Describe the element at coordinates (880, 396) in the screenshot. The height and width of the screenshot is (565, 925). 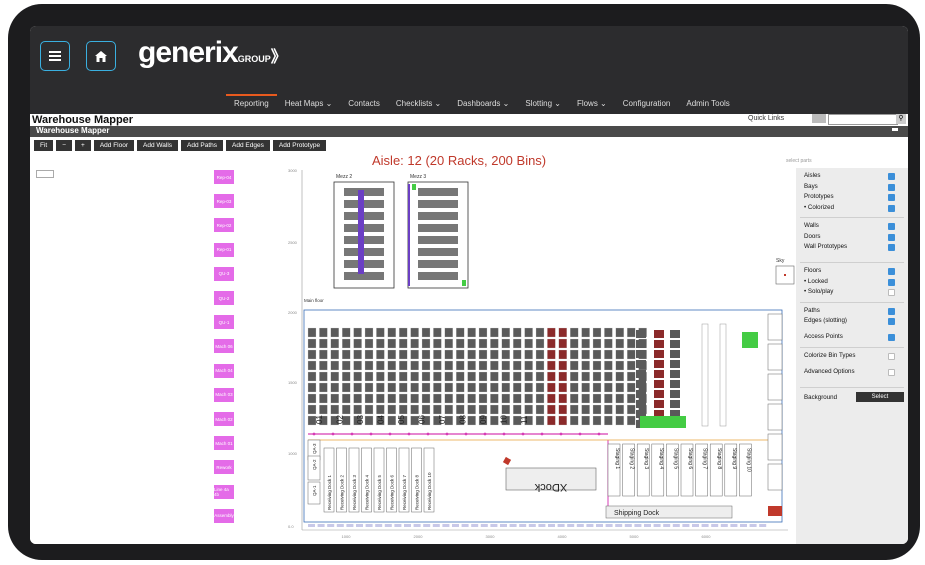
I see `background-select-button: Select` at that location.